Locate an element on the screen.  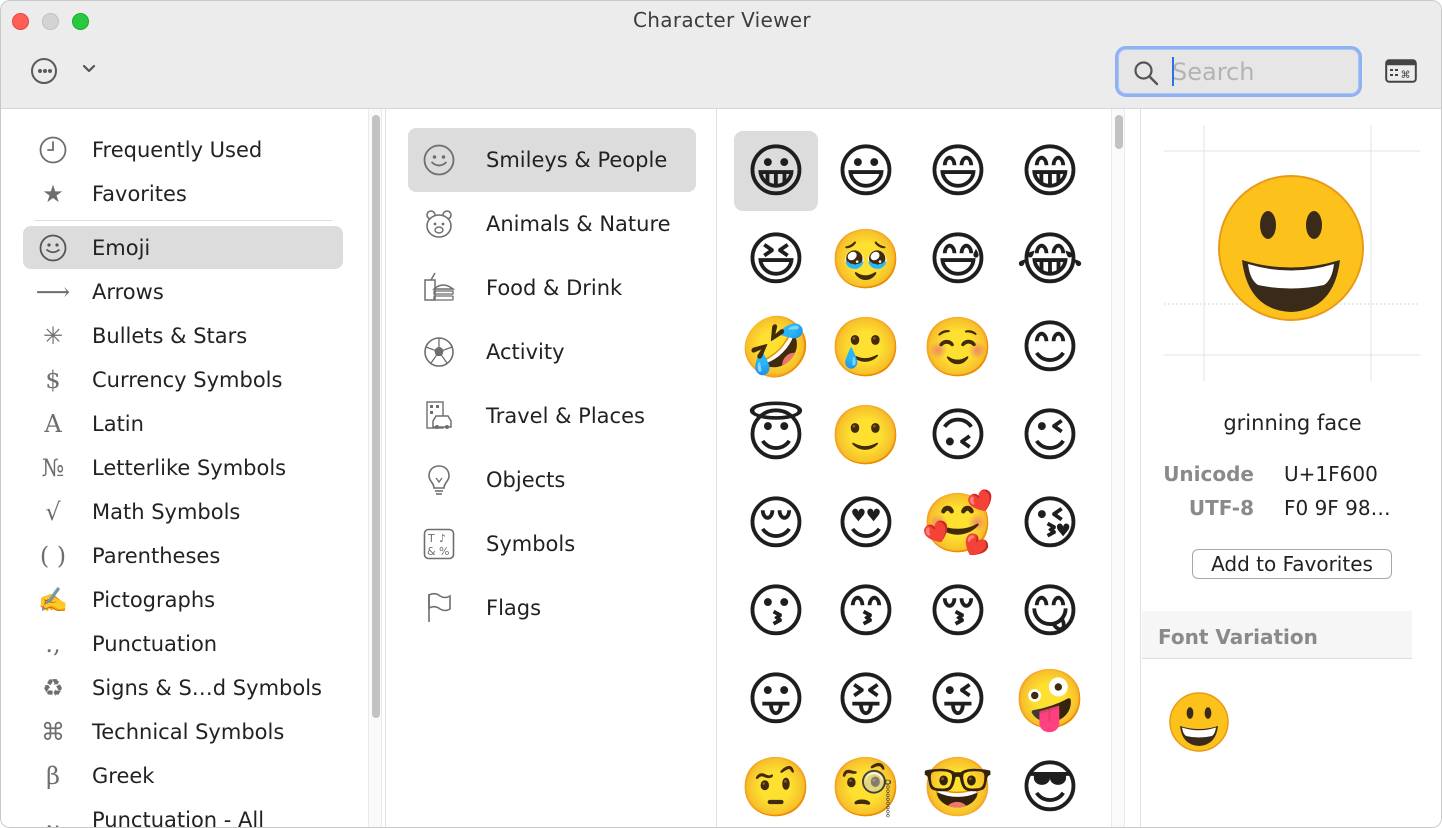
emoji-glyph: 🤨 is located at coordinates (776, 787).